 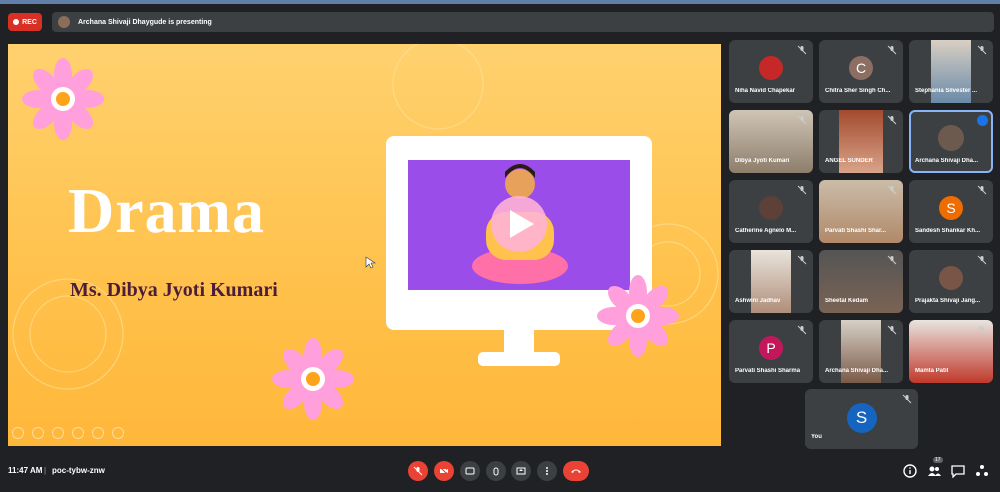 I want to click on participants-count-badge: 17, so click(x=938, y=460).